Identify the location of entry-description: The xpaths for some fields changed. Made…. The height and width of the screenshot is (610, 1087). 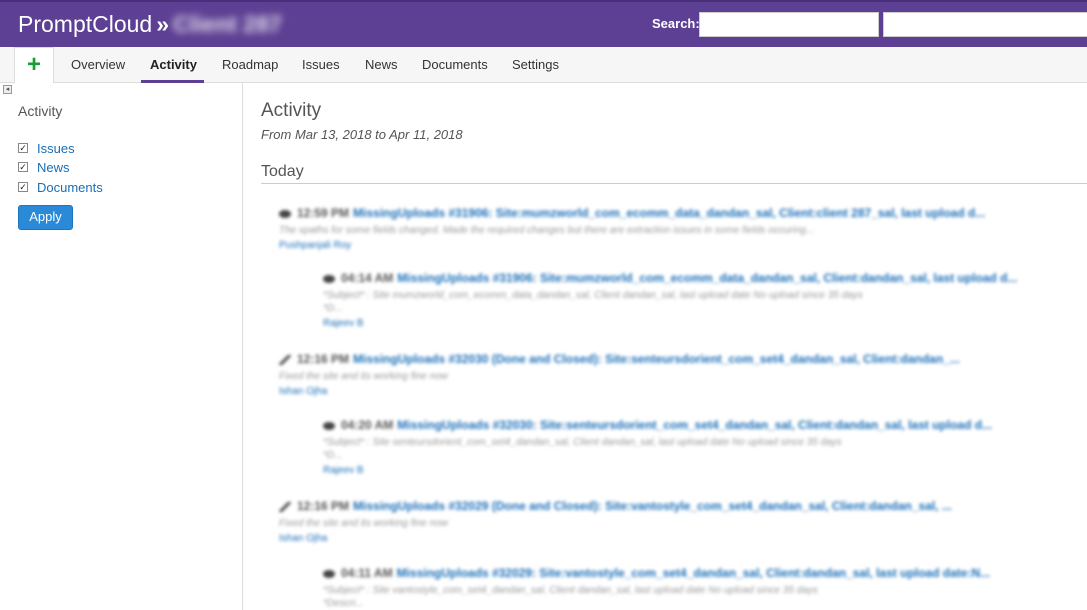
(547, 230).